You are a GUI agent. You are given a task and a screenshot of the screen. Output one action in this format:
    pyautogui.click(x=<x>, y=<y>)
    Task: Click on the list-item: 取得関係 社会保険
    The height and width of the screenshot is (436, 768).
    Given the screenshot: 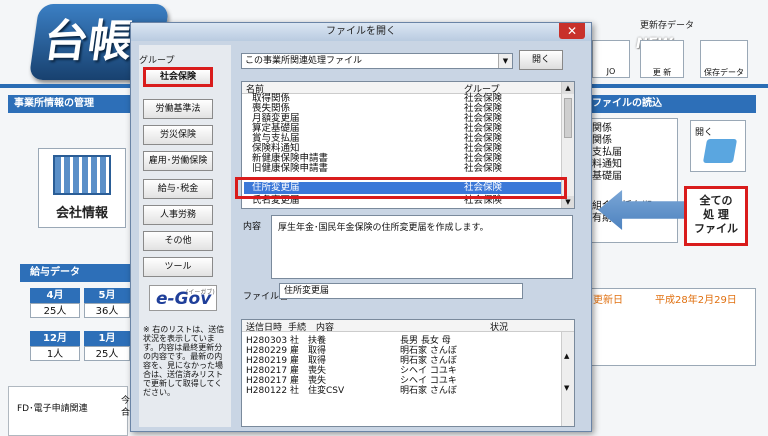 What is the action you would take?
    pyautogui.click(x=407, y=99)
    